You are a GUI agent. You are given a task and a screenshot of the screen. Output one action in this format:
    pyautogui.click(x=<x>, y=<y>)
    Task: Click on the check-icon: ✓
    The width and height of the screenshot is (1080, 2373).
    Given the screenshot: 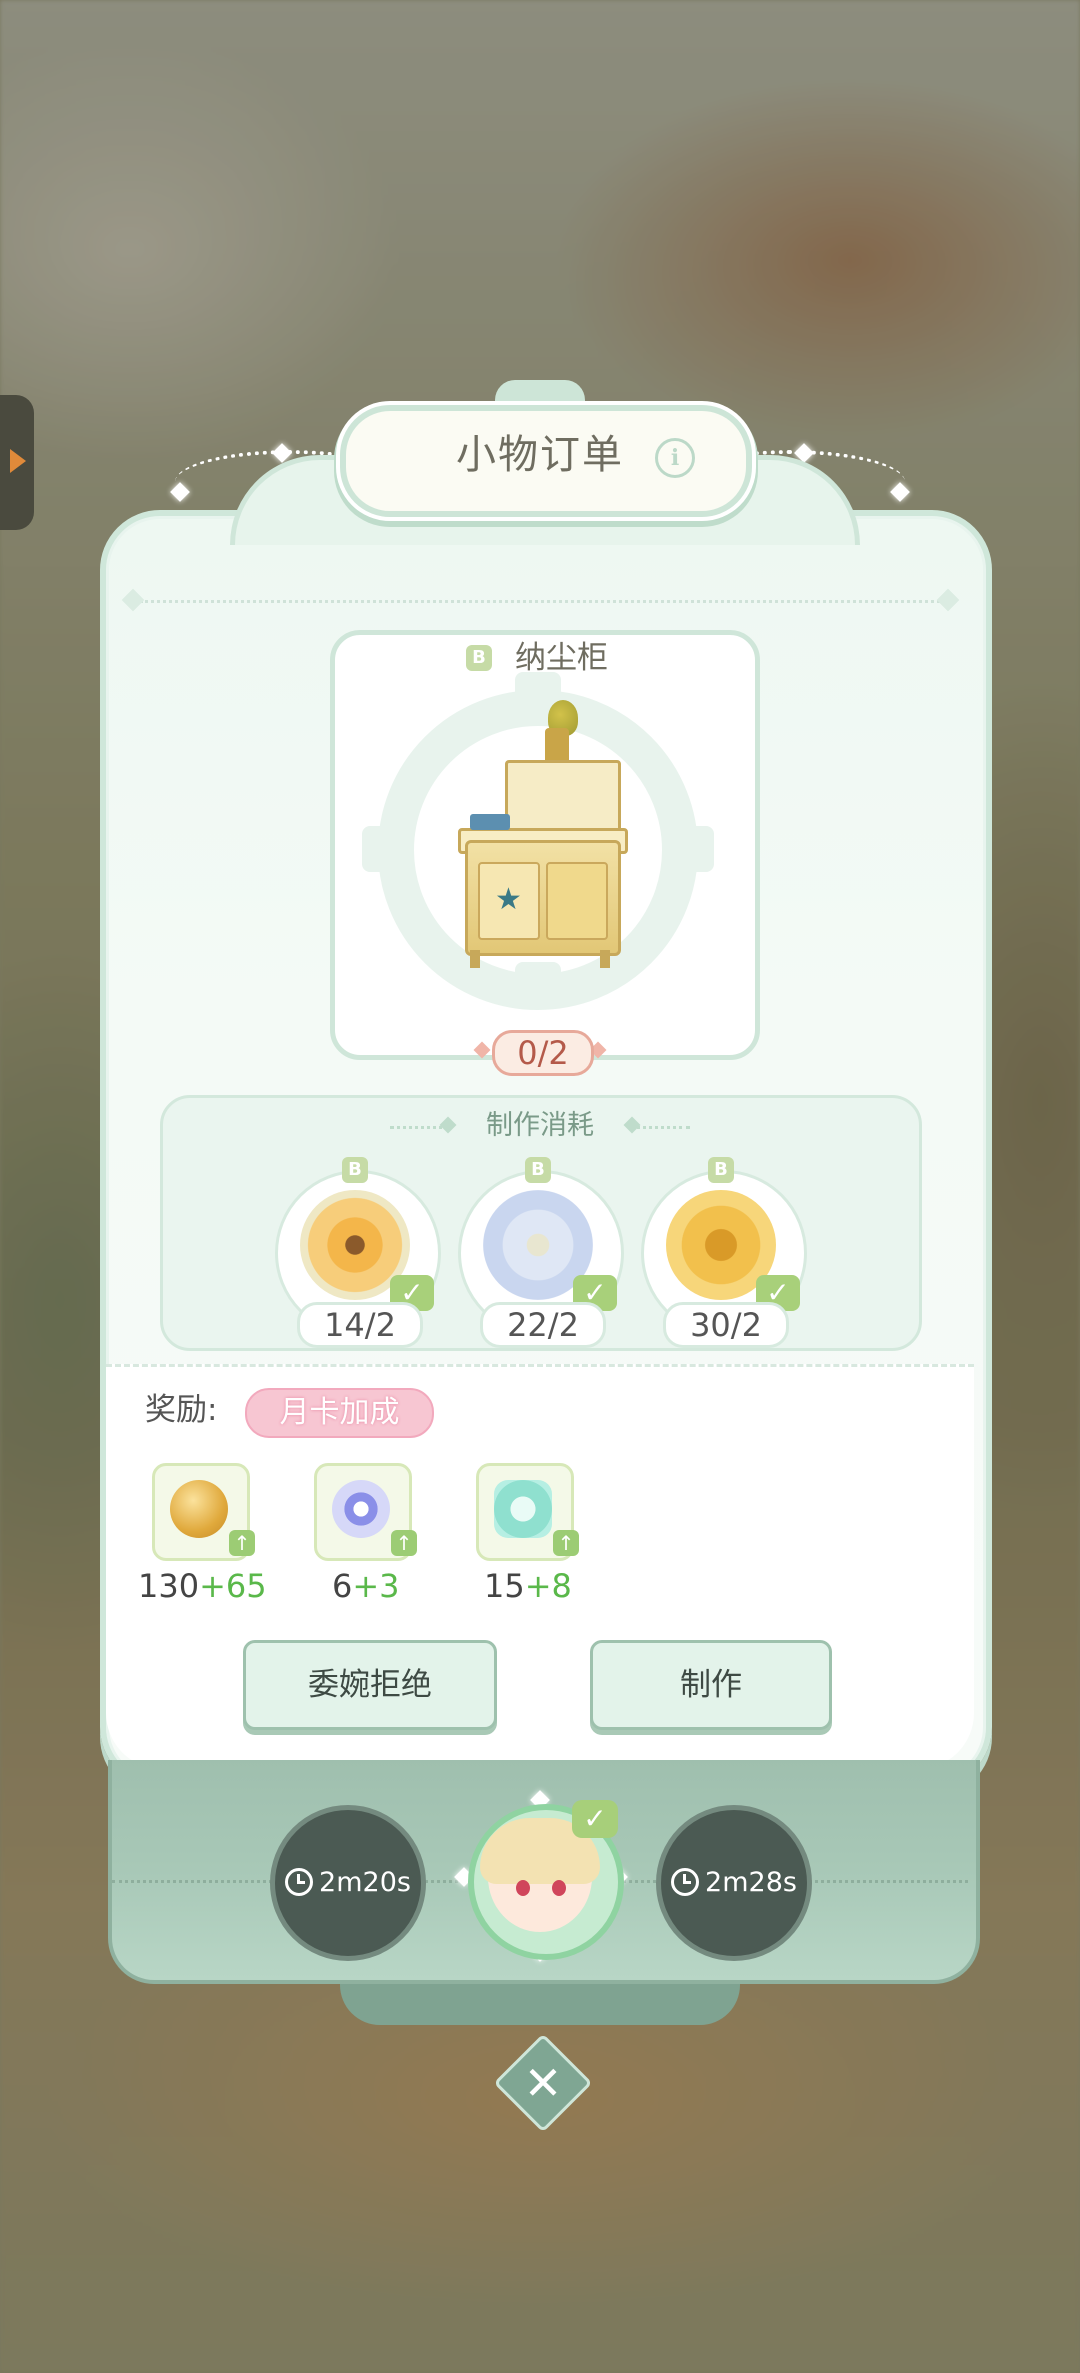 What is the action you would take?
    pyautogui.click(x=595, y=1819)
    